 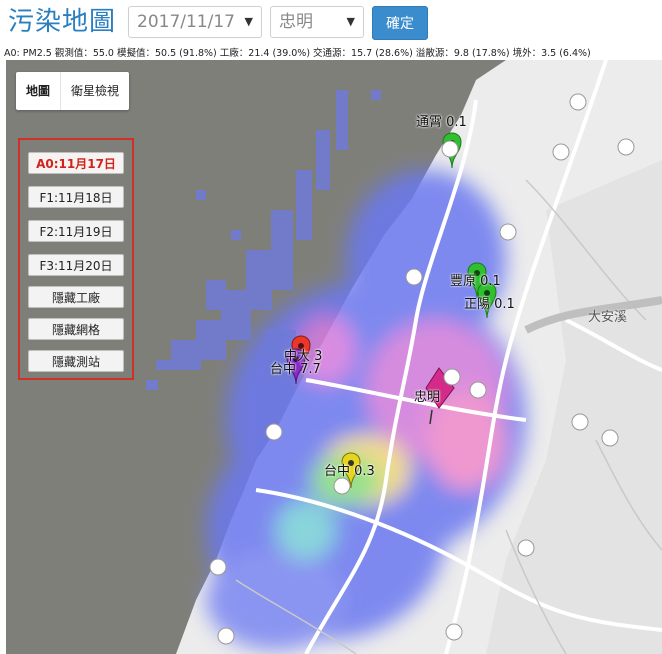 I want to click on forecast-f2-button: F2:11月19日, so click(x=76, y=231).